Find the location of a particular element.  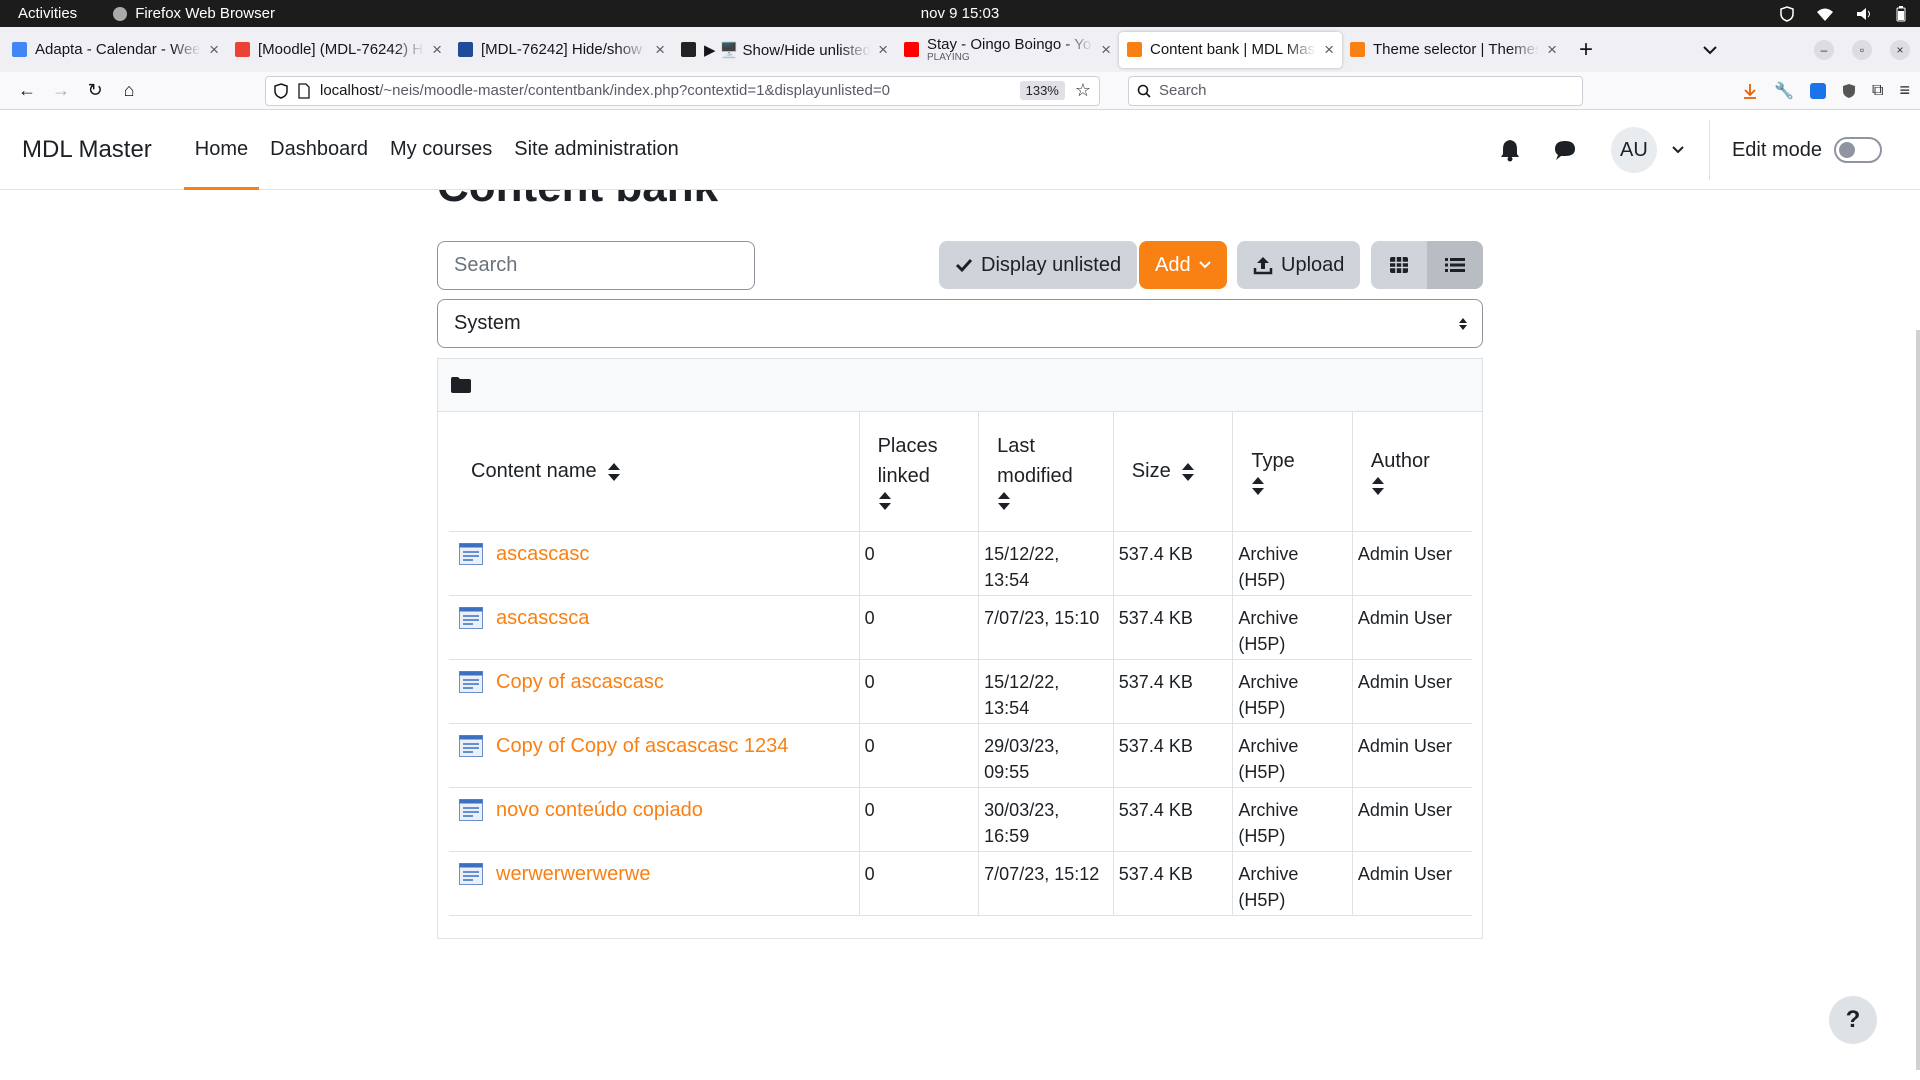

extensions-puzzle-icon: ⧉ is located at coordinates (1877, 91).